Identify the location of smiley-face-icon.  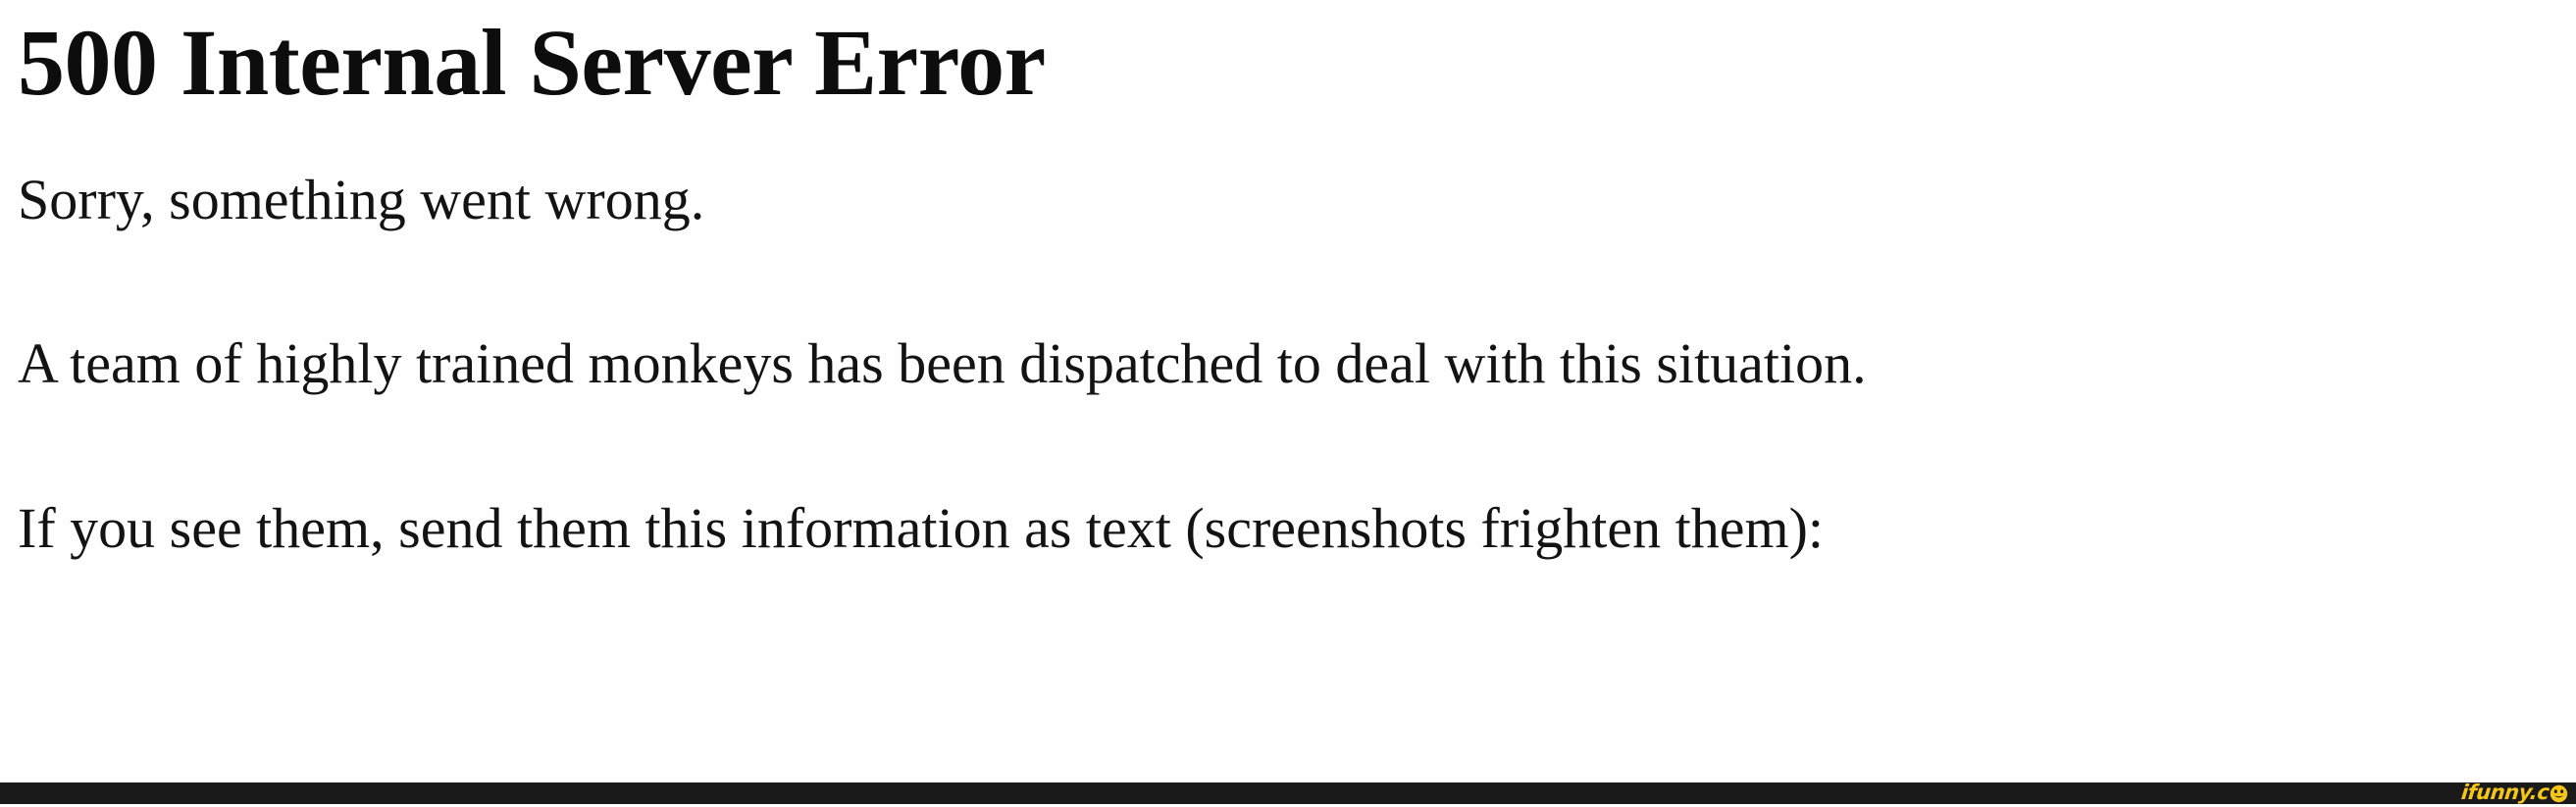
(2559, 793).